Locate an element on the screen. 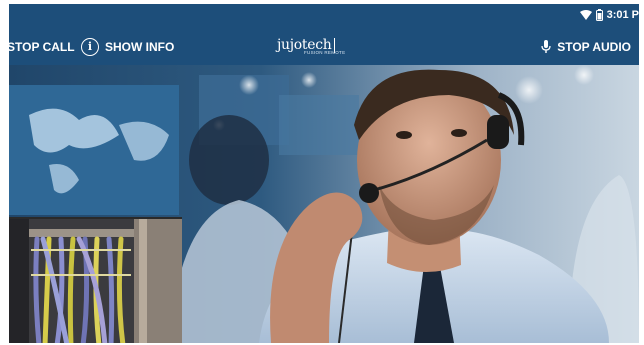 This screenshot has width=644, height=345. info-icon: i is located at coordinates (90, 46).